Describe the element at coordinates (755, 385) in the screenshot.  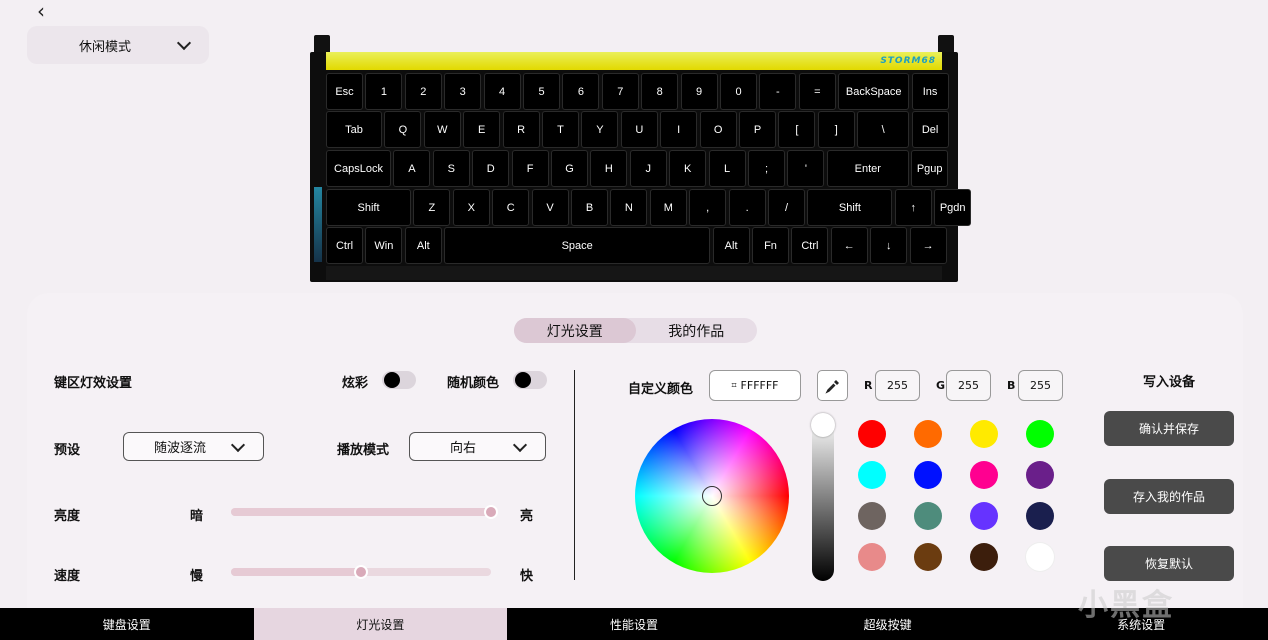
I see `hex-input: ⌗ FFFFFF` at that location.